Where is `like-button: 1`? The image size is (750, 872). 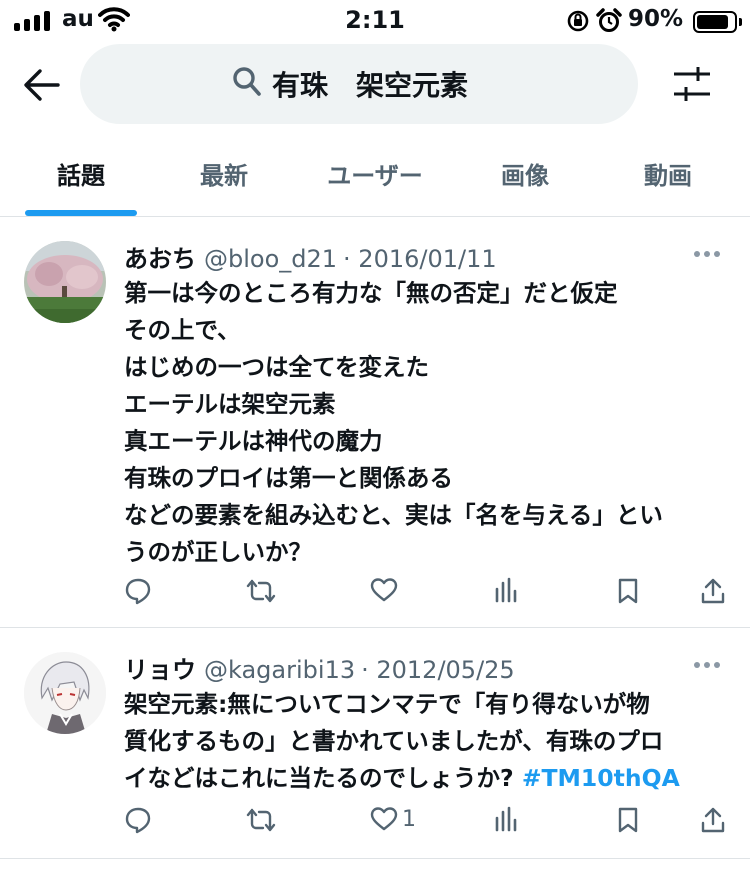 like-button: 1 is located at coordinates (393, 819).